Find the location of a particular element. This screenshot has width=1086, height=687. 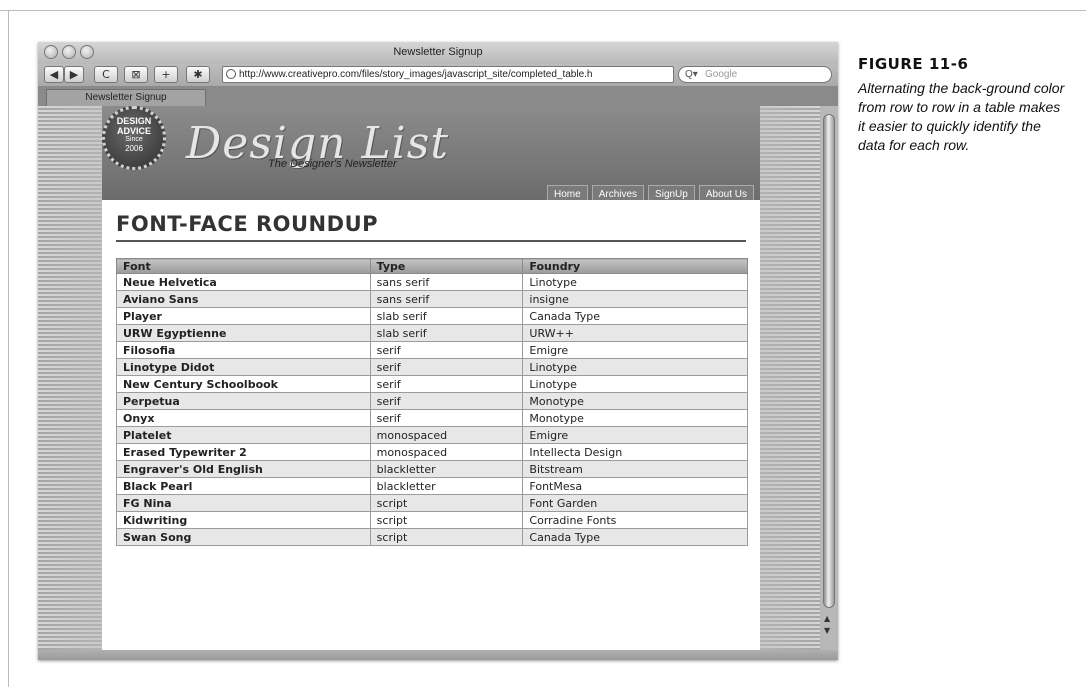

nav-about-us: About Us is located at coordinates (726, 192).